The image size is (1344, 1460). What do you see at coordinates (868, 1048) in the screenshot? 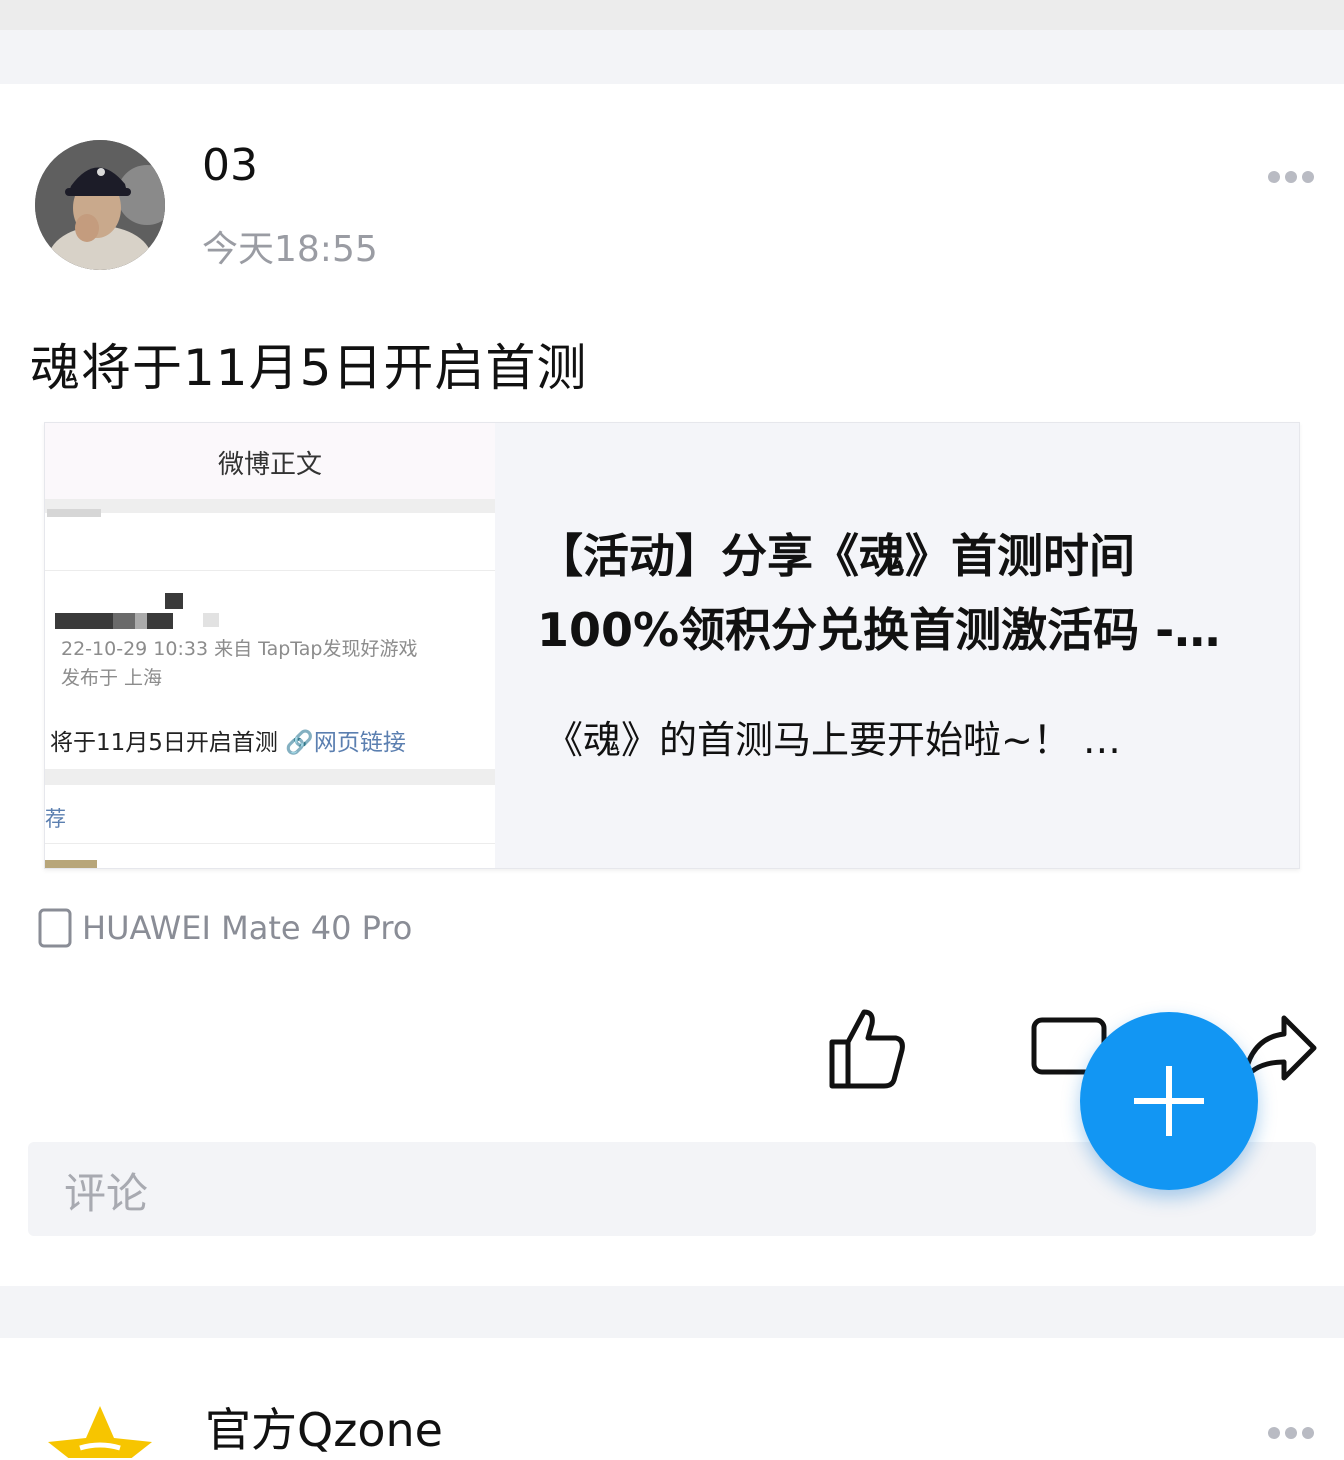
I see `thumbs-up-icon` at bounding box center [868, 1048].